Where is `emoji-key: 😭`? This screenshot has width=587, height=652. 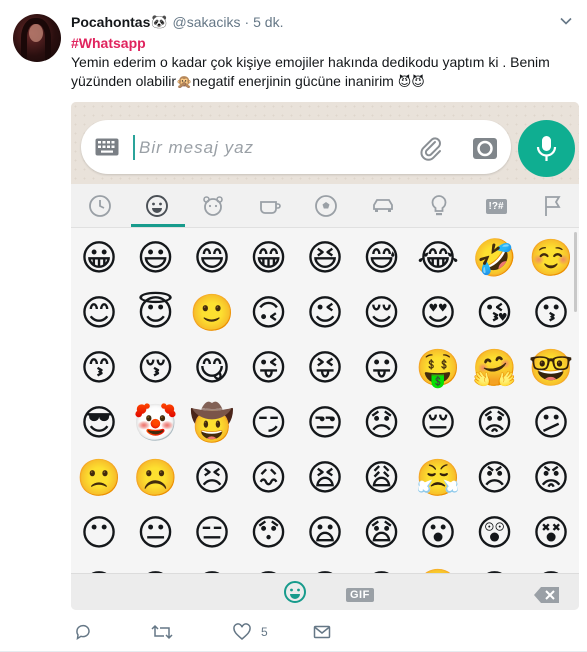 emoji-key: 😭 is located at coordinates (495, 567).